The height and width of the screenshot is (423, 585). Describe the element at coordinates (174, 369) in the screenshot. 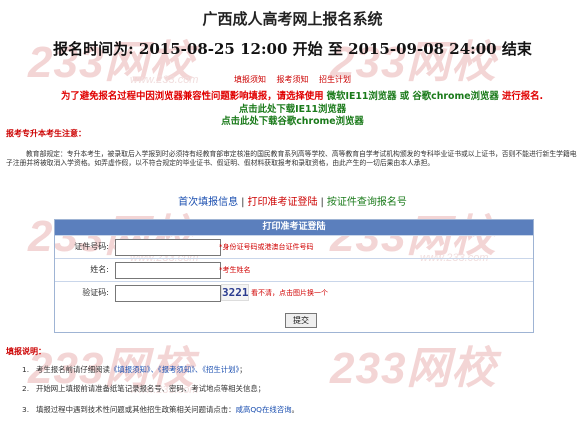

I see `tip-links: 《填报须知》、《报考须知》、《招生计划》` at that location.